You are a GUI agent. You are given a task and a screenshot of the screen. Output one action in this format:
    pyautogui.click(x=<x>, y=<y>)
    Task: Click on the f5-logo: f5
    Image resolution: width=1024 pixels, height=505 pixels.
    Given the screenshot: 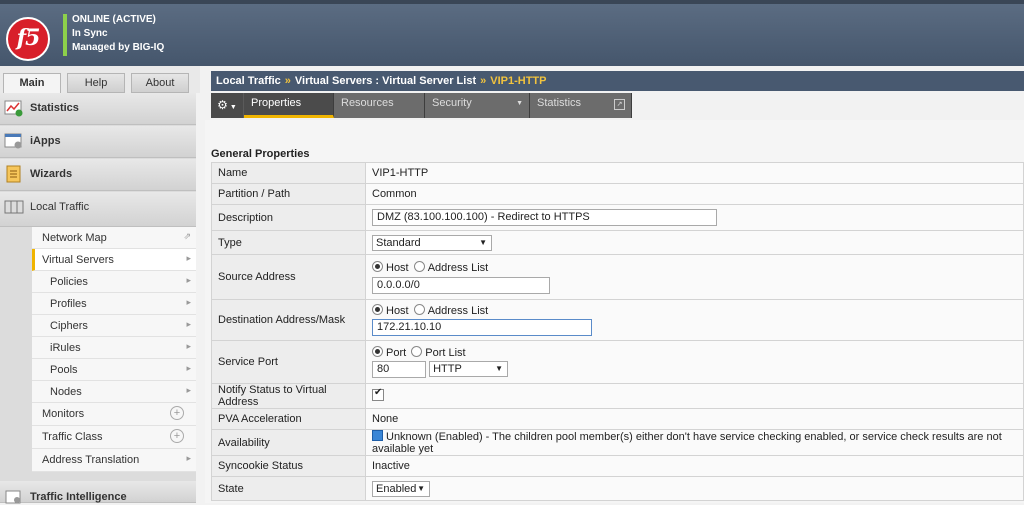 What is the action you would take?
    pyautogui.click(x=28, y=39)
    